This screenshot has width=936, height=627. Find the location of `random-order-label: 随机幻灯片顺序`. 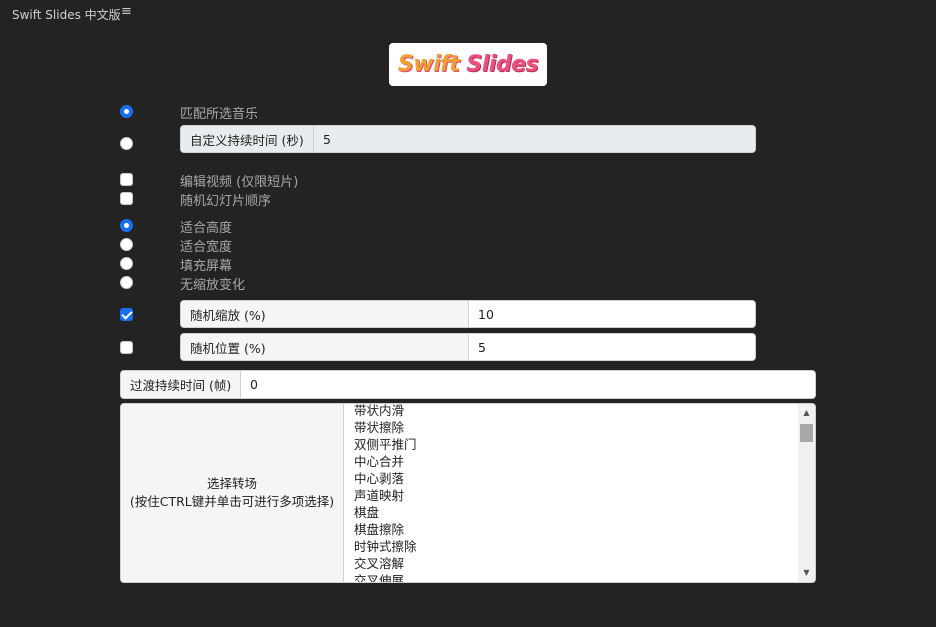

random-order-label: 随机幻灯片顺序 is located at coordinates (226, 201).